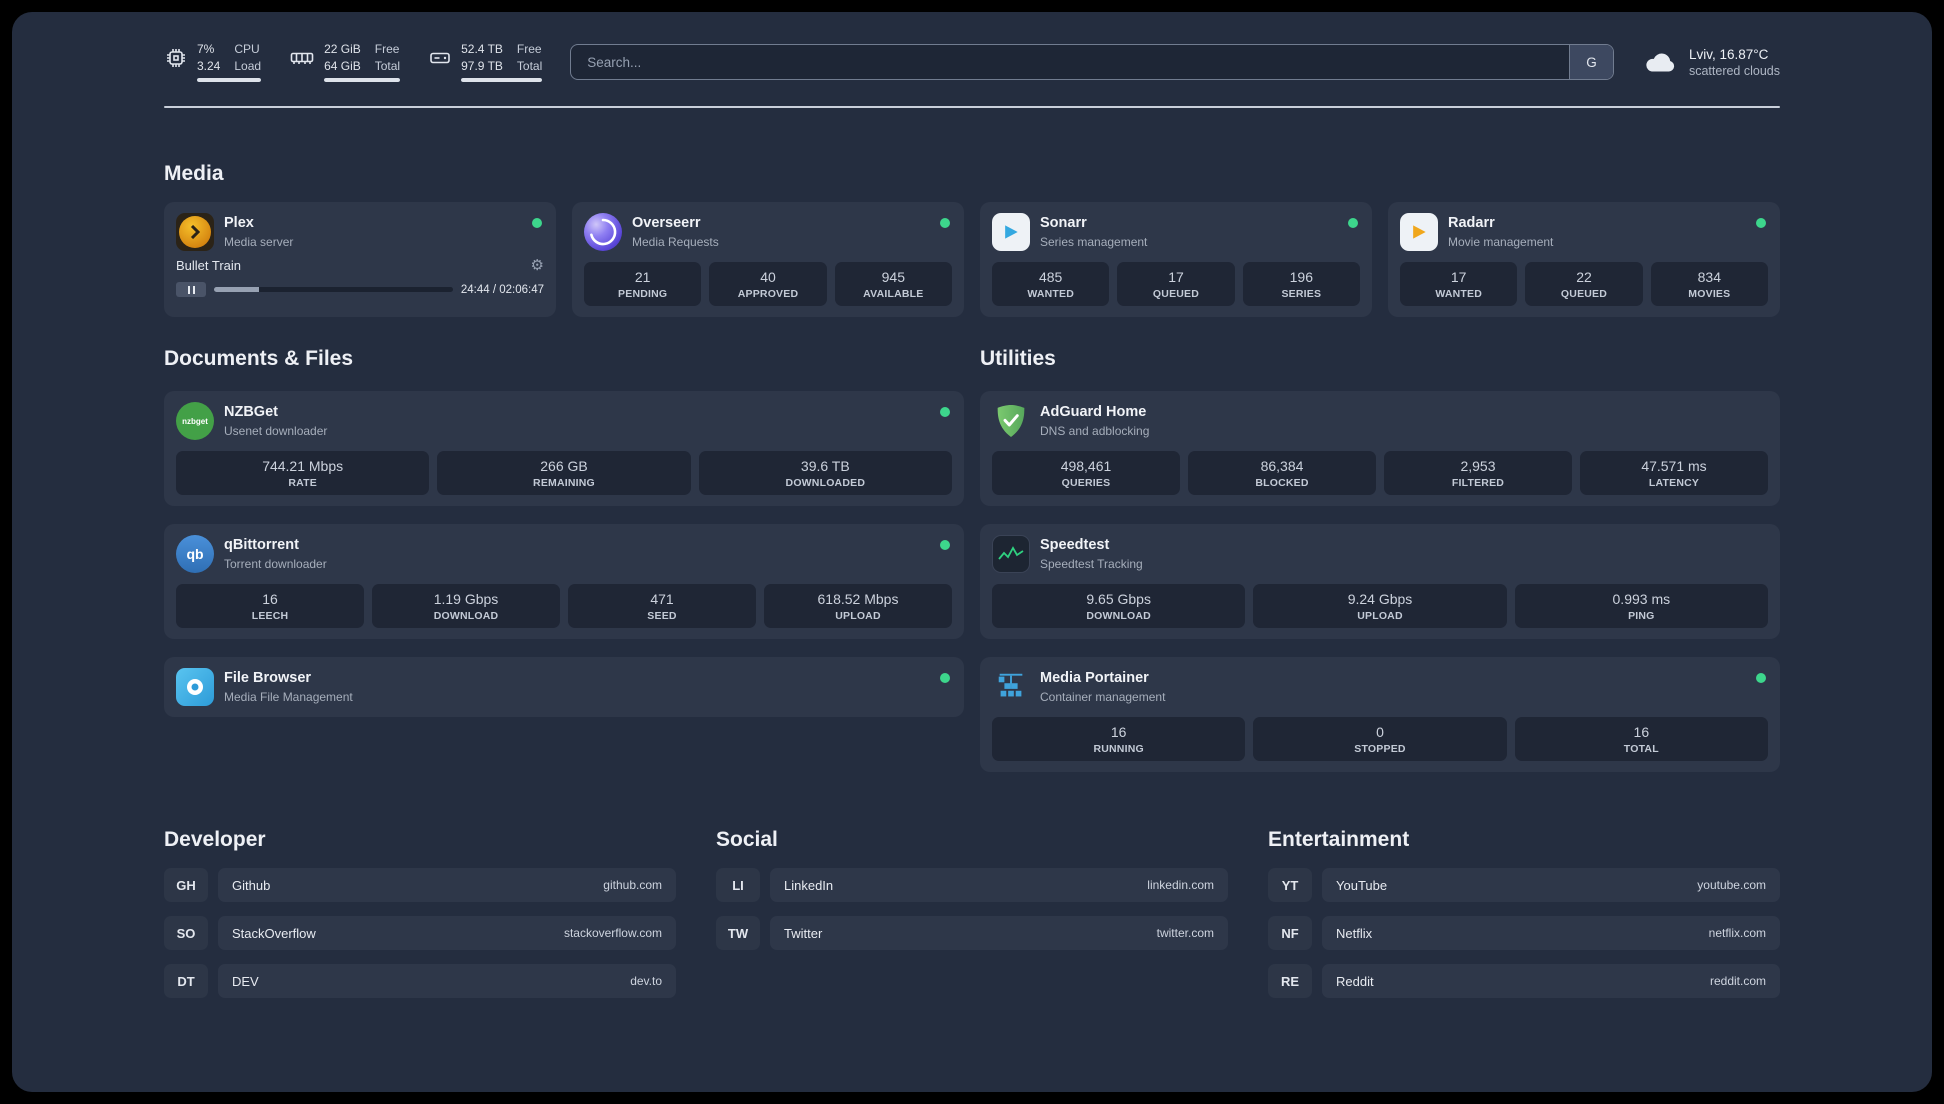 The height and width of the screenshot is (1104, 1944). I want to click on stat-box: 21 PENDING, so click(643, 284).